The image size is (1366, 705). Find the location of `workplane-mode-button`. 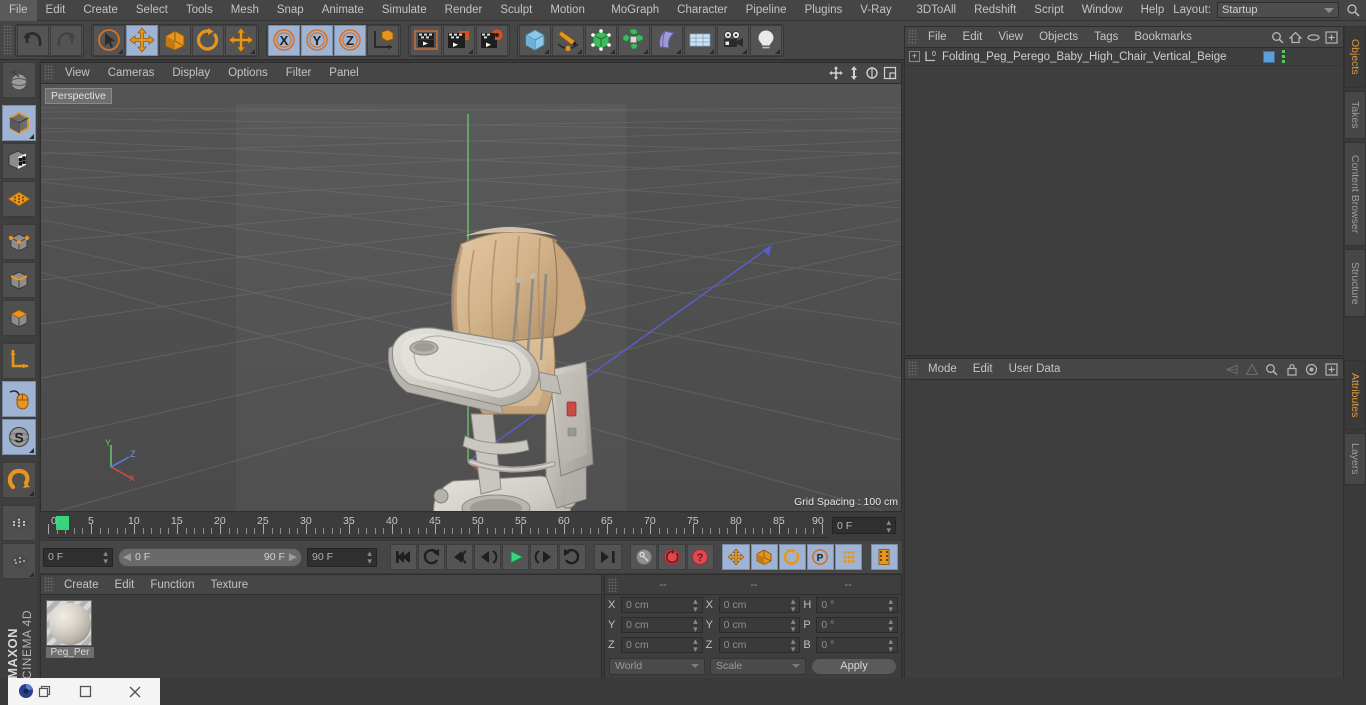

workplane-mode-button is located at coordinates (19, 199).